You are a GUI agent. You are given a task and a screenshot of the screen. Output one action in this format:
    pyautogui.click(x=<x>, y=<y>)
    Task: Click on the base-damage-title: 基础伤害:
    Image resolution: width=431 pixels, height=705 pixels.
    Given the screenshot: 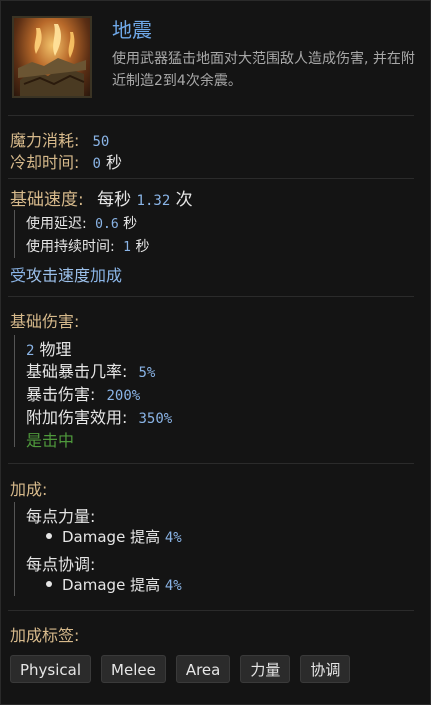 What is the action you would take?
    pyautogui.click(x=45, y=321)
    